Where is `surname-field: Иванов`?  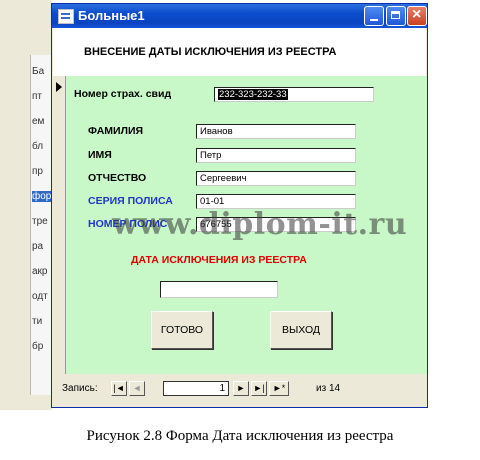
surname-field: Иванов is located at coordinates (276, 131).